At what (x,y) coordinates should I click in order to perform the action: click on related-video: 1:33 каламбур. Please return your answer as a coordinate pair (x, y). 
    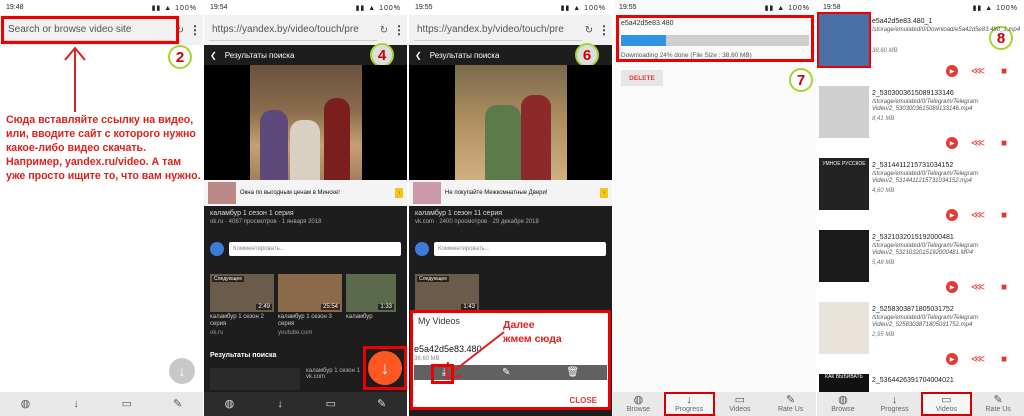
    Looking at the image, I should click on (371, 305).